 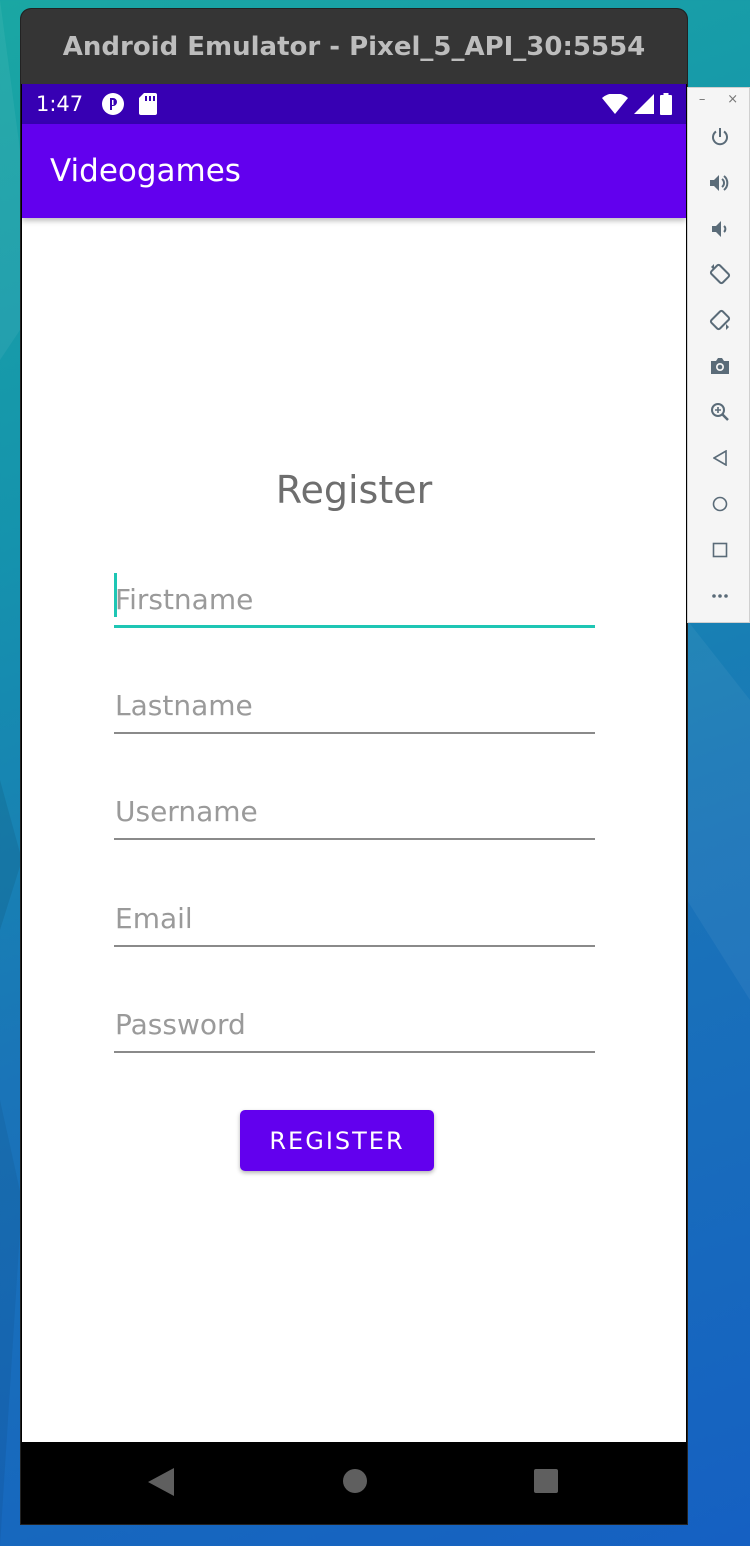 What do you see at coordinates (719, 274) in the screenshot?
I see `rotate-left-icon` at bounding box center [719, 274].